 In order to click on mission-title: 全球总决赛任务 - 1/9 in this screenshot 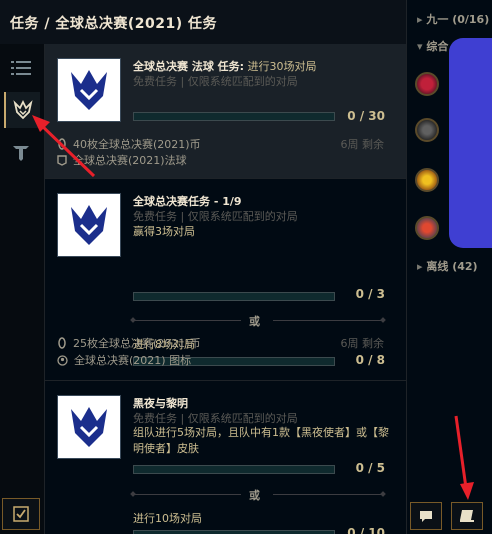, I will do `click(187, 201)`.